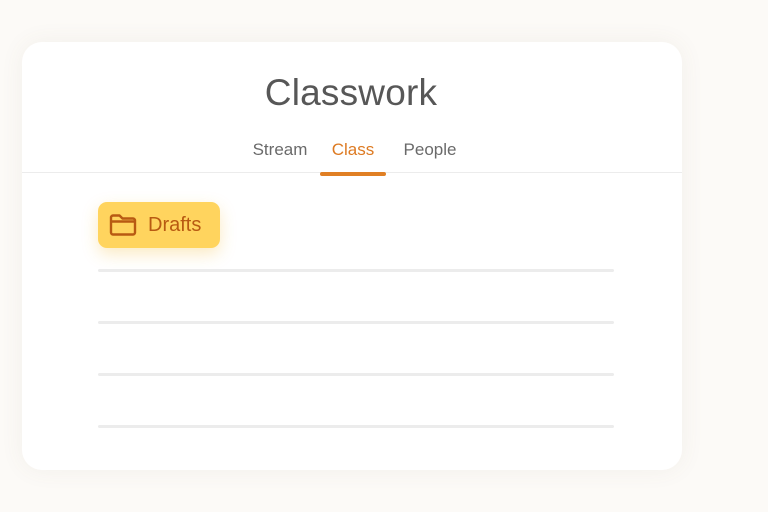 The height and width of the screenshot is (512, 768). Describe the element at coordinates (353, 174) in the screenshot. I see `active-tab-indicator` at that location.